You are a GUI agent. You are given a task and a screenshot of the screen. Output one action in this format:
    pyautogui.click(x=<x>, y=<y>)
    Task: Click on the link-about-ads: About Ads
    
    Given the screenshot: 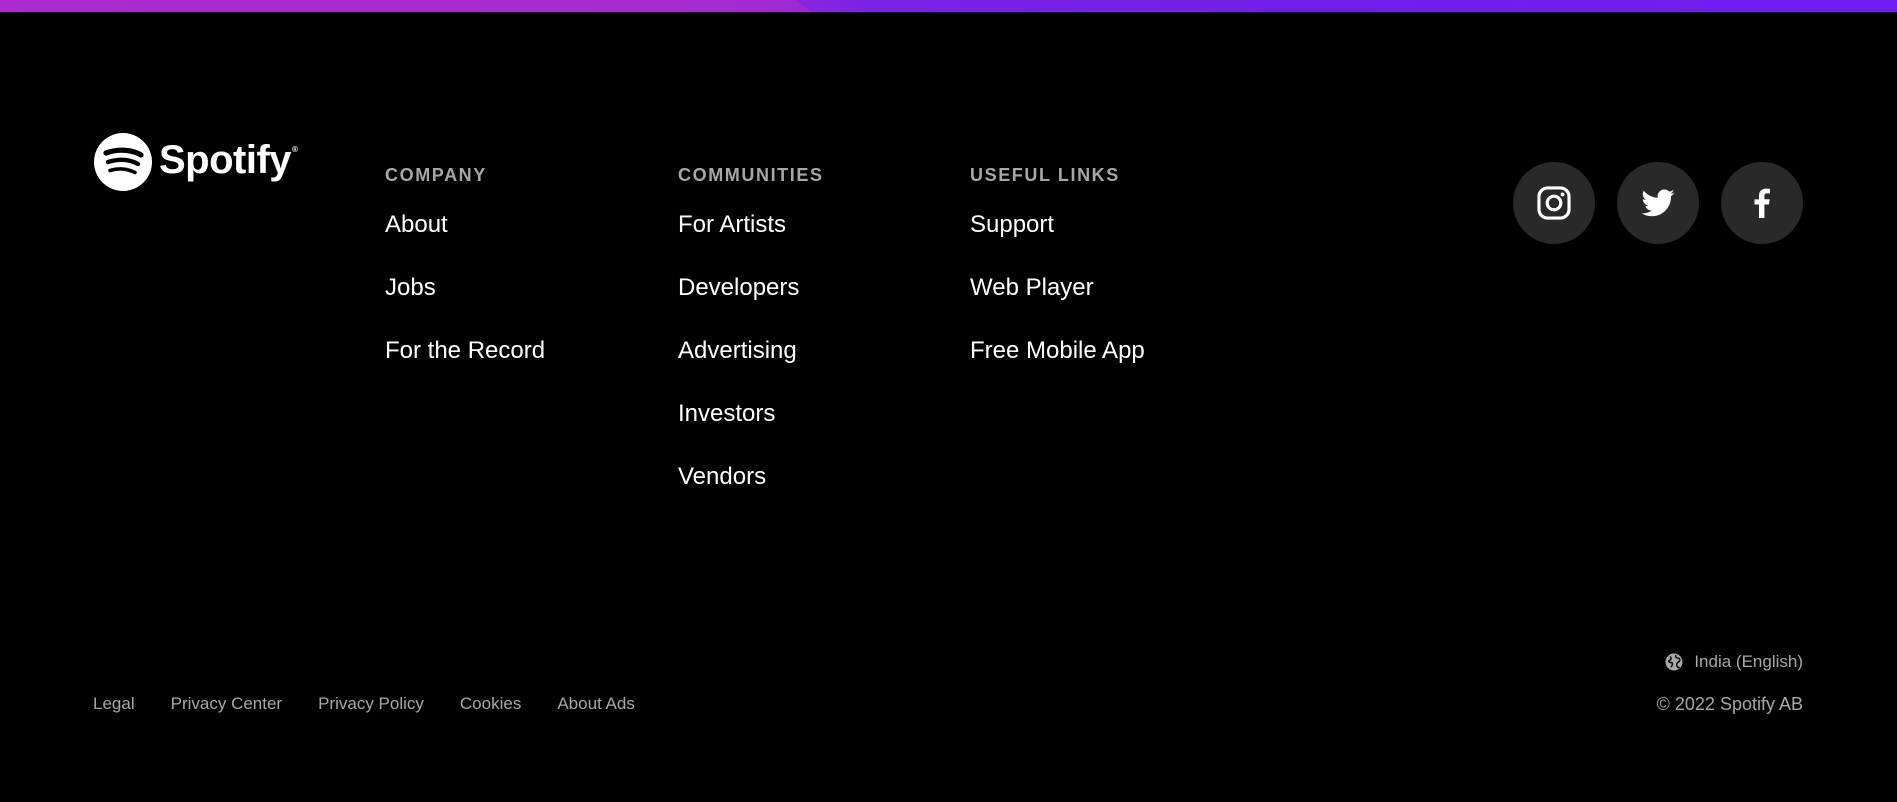 What is the action you would take?
    pyautogui.click(x=596, y=703)
    